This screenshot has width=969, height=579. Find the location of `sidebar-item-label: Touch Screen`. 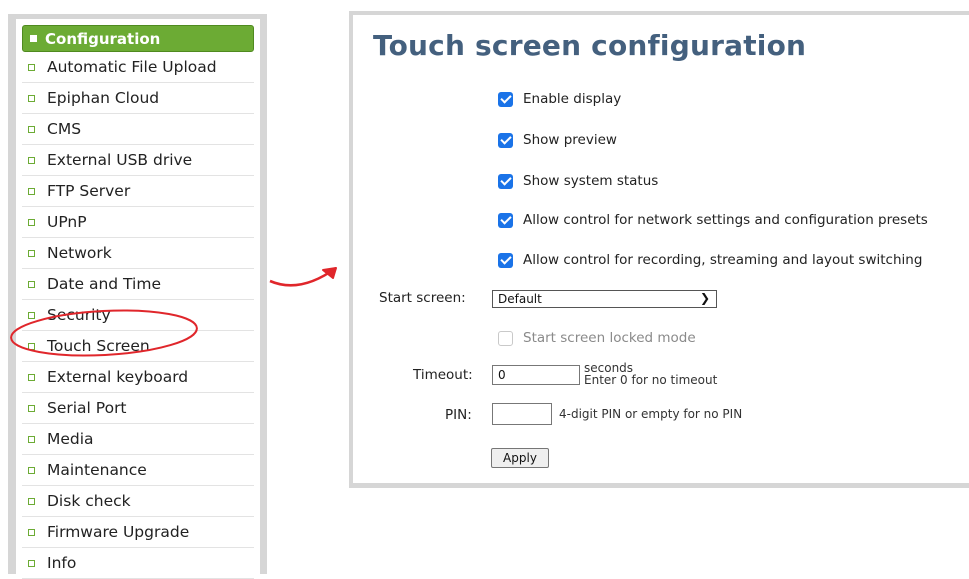

sidebar-item-label: Touch Screen is located at coordinates (98, 346).